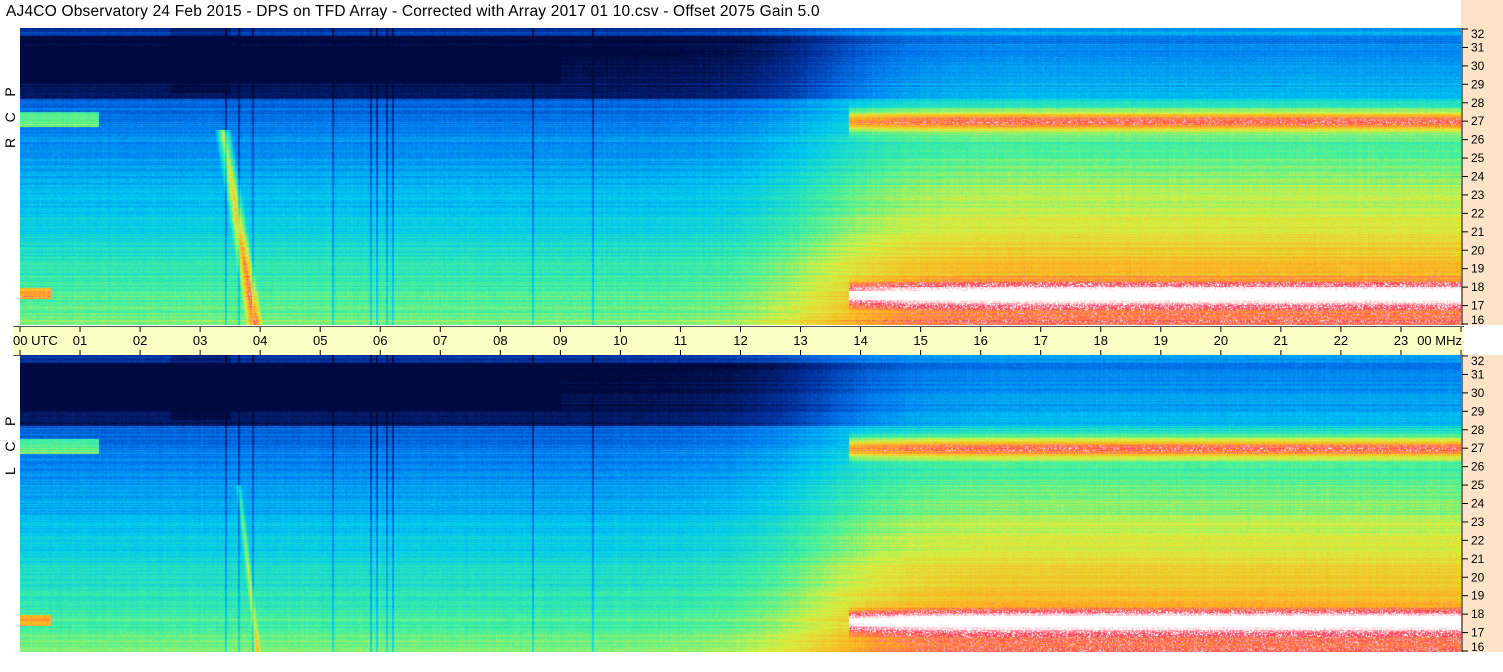  What do you see at coordinates (1040, 340) in the screenshot?
I see `utc-tick-label: 17` at bounding box center [1040, 340].